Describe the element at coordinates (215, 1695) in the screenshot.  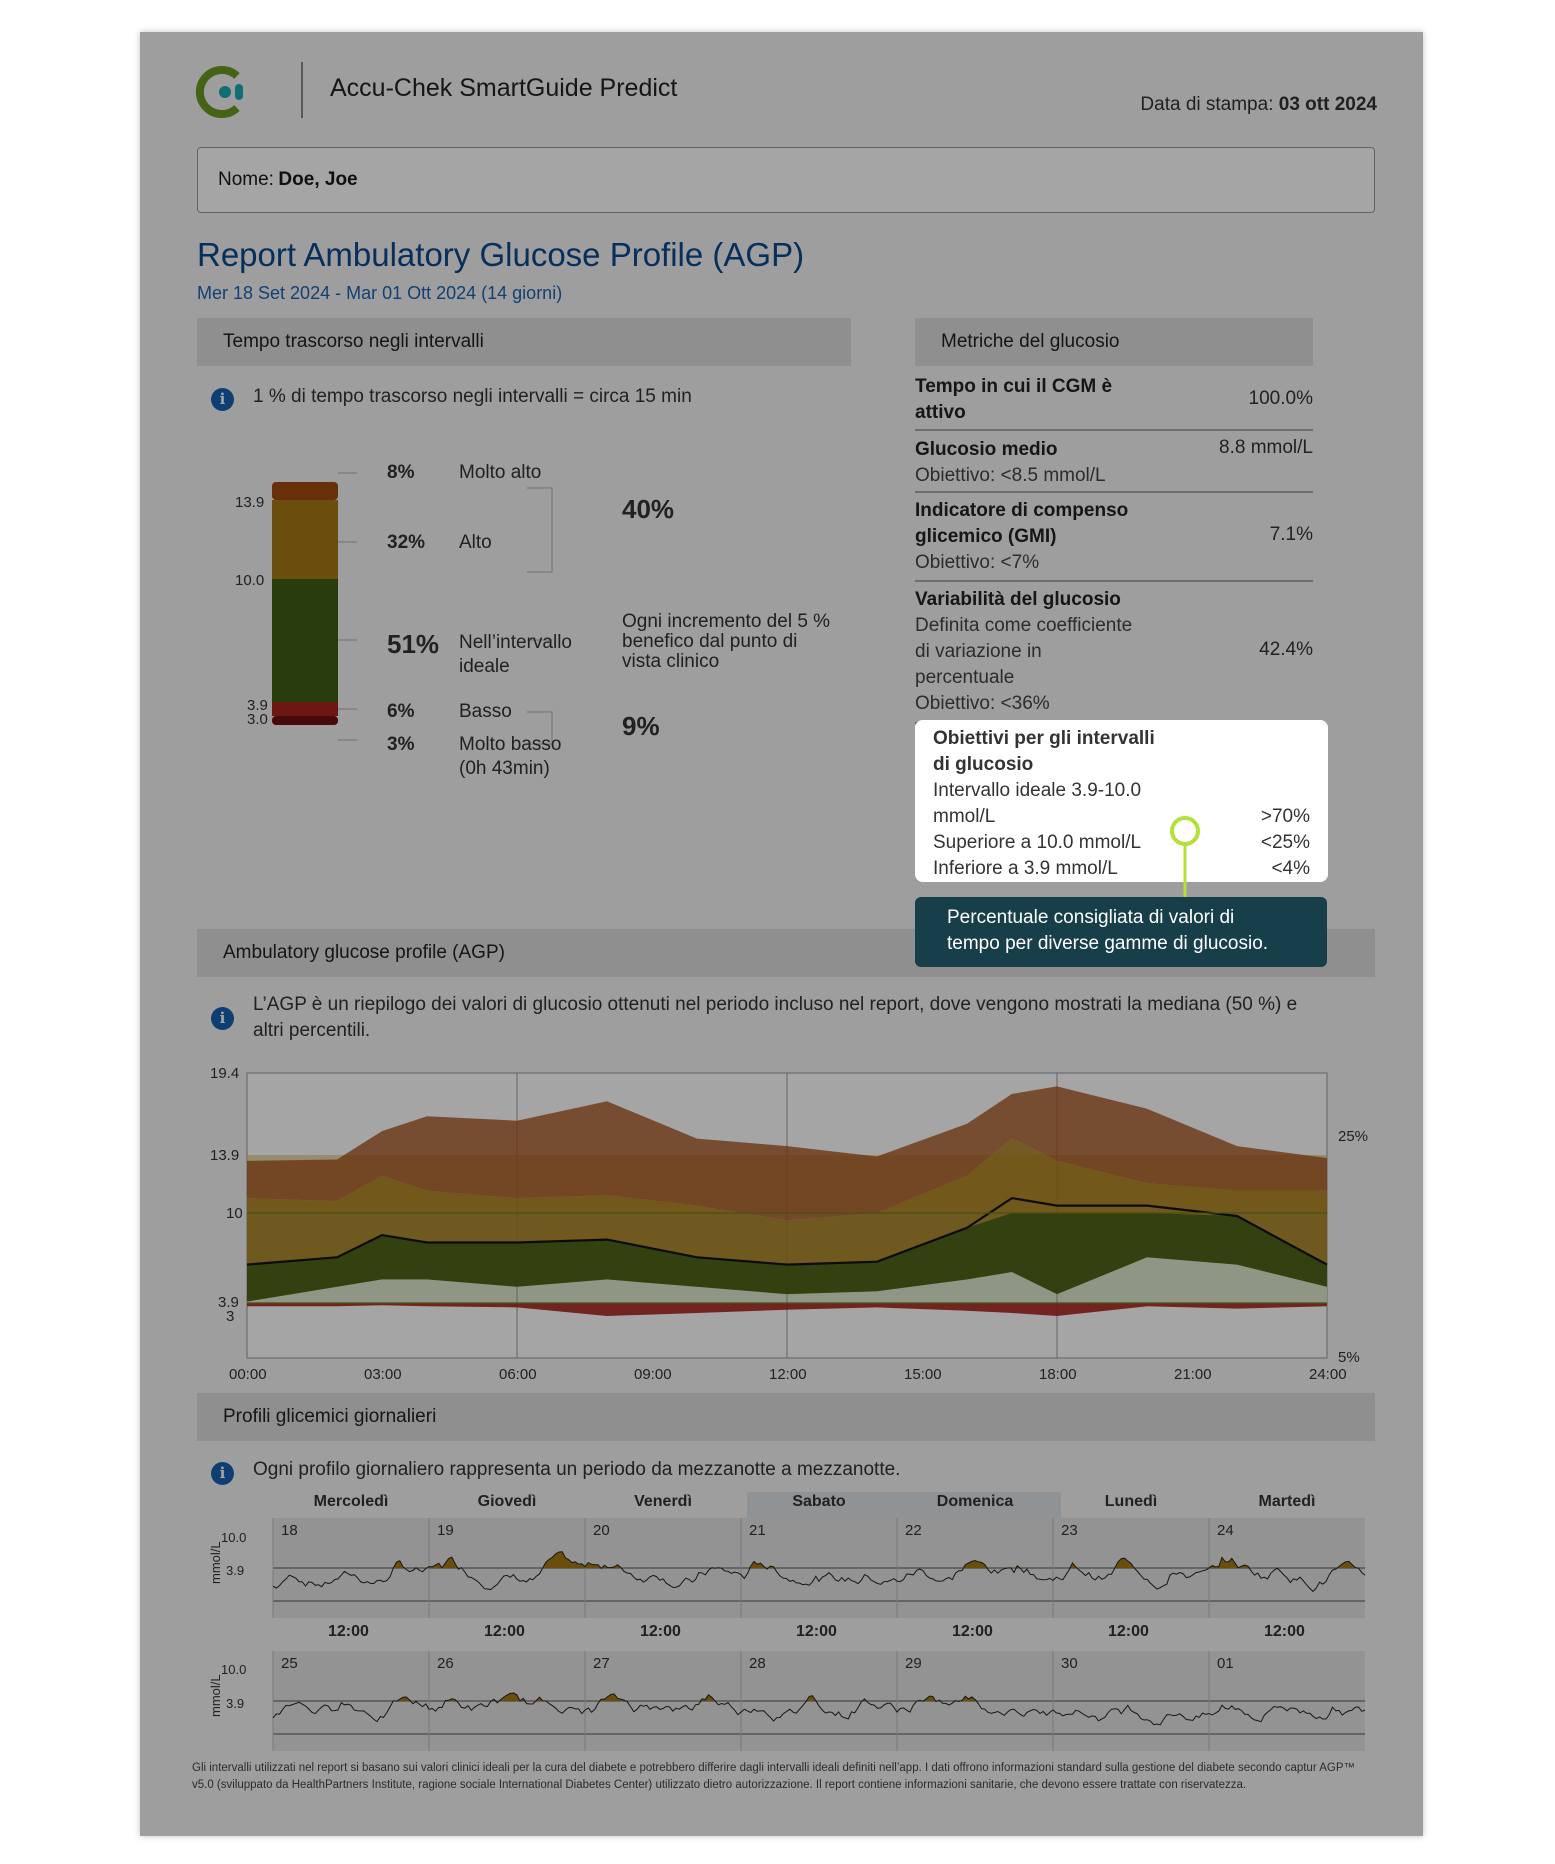
I see `daily-unit-week2: mmol/L` at that location.